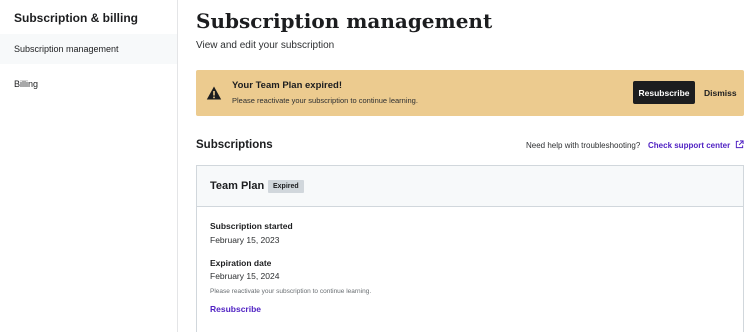 Image resolution: width=750 pixels, height=332 pixels. I want to click on plan-name: Team Plan, so click(237, 186).